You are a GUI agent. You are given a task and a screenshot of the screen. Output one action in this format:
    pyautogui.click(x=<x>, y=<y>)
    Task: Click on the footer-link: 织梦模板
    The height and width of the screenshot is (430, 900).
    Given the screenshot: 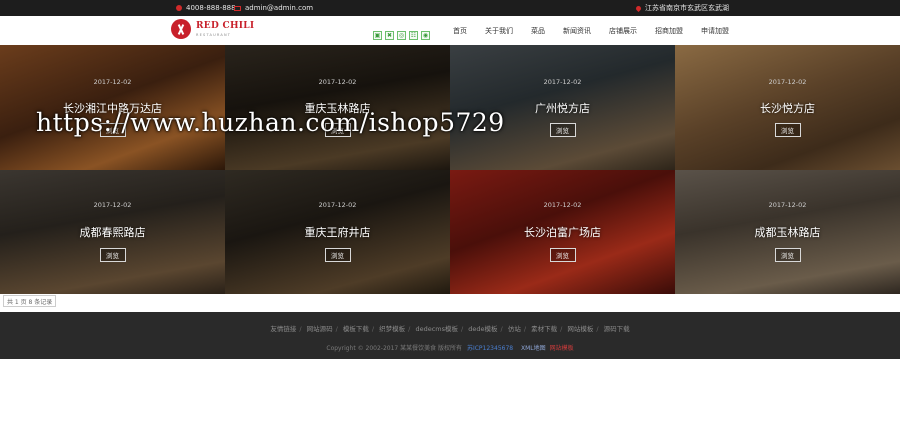 What is the action you would take?
    pyautogui.click(x=392, y=329)
    